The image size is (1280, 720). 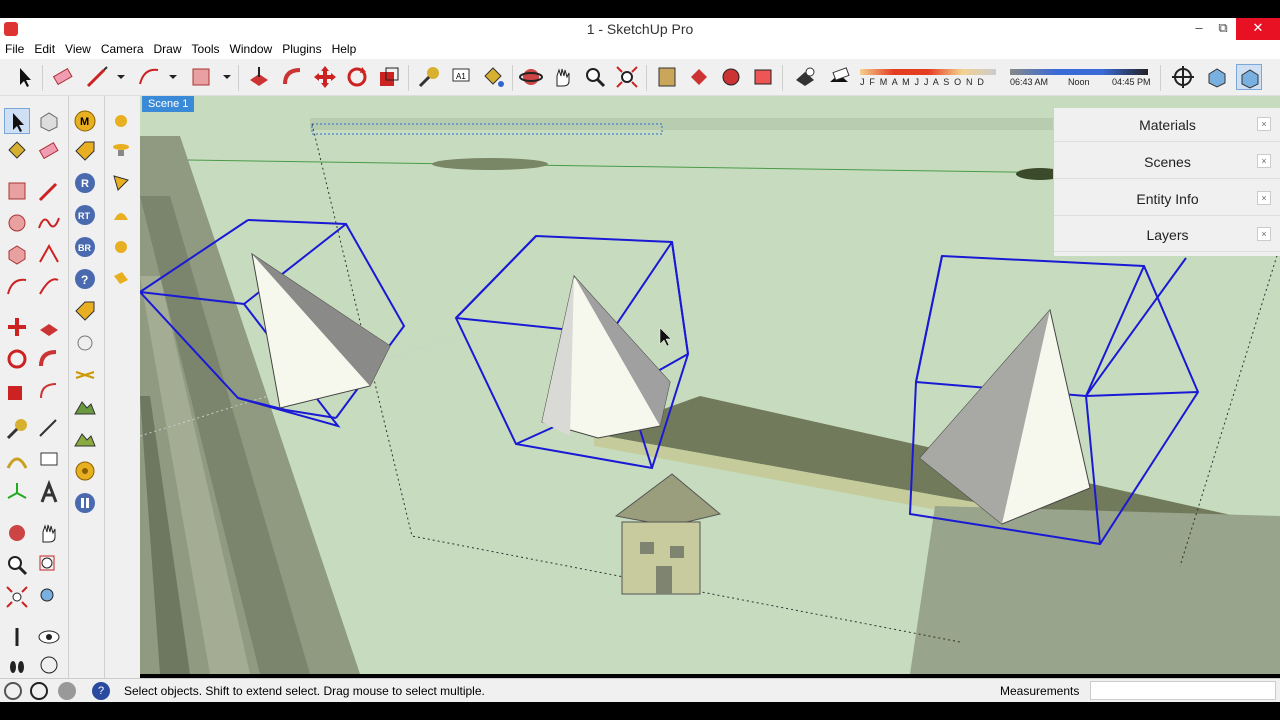 What do you see at coordinates (49, 223) in the screenshot?
I see `freehand-icon` at bounding box center [49, 223].